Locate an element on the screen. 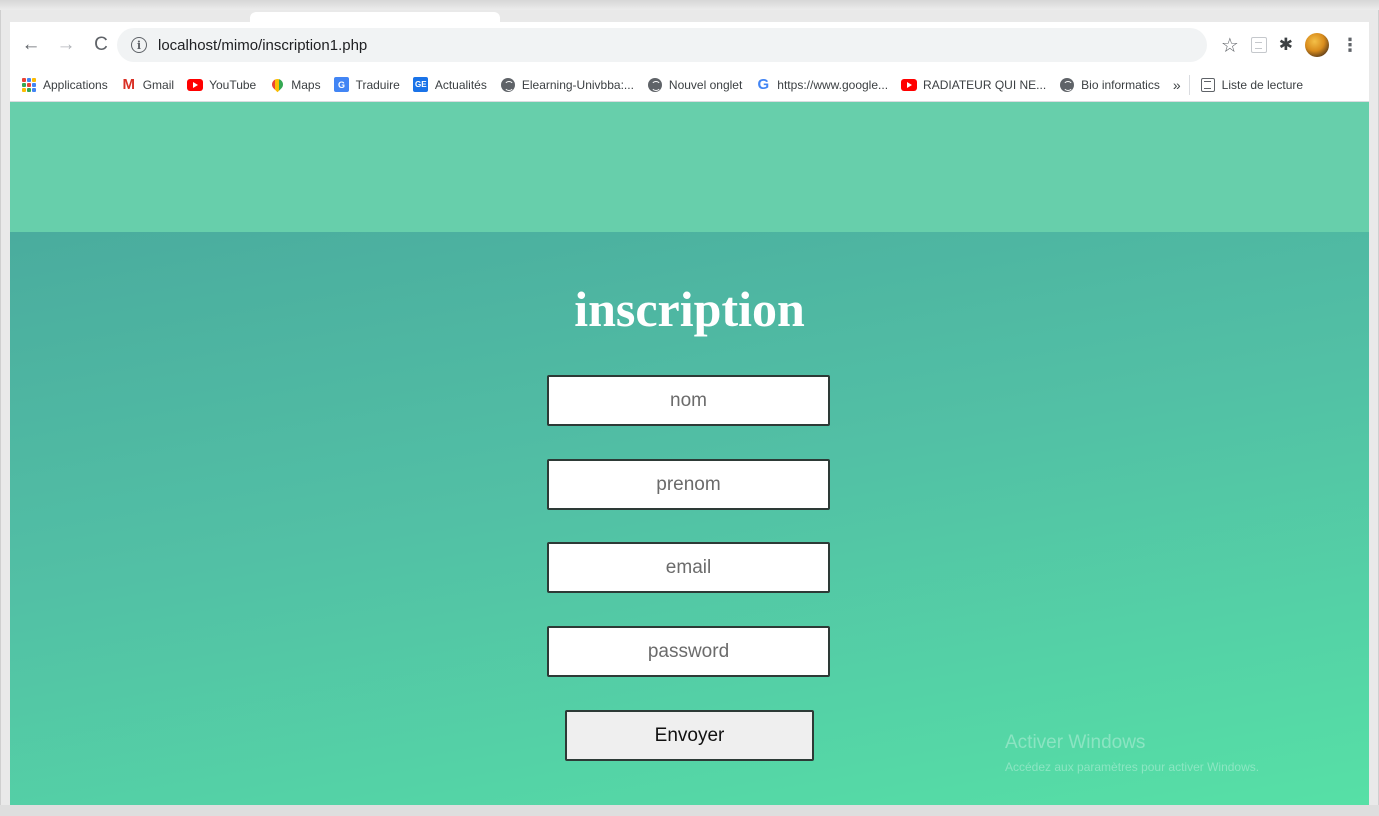 The image size is (1379, 816). bookmark-label: Traduire is located at coordinates (377, 84).